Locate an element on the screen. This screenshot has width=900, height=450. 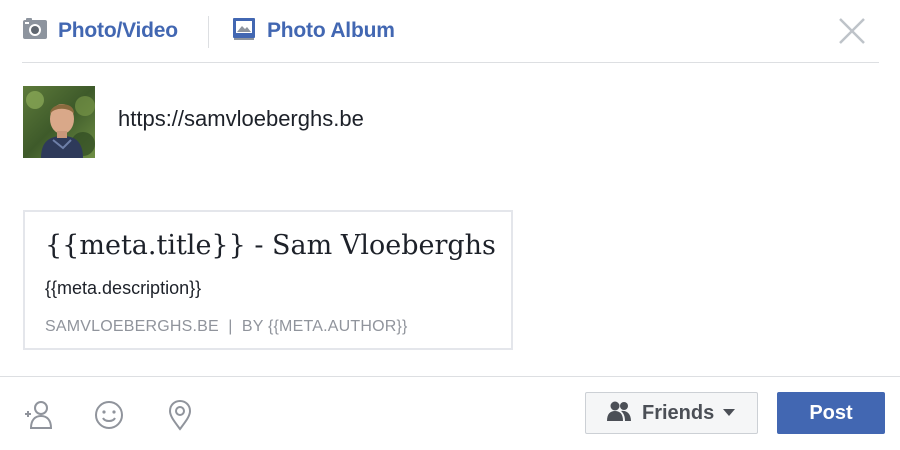
composer-input: https://samvloeberghs.be is located at coordinates (241, 119).